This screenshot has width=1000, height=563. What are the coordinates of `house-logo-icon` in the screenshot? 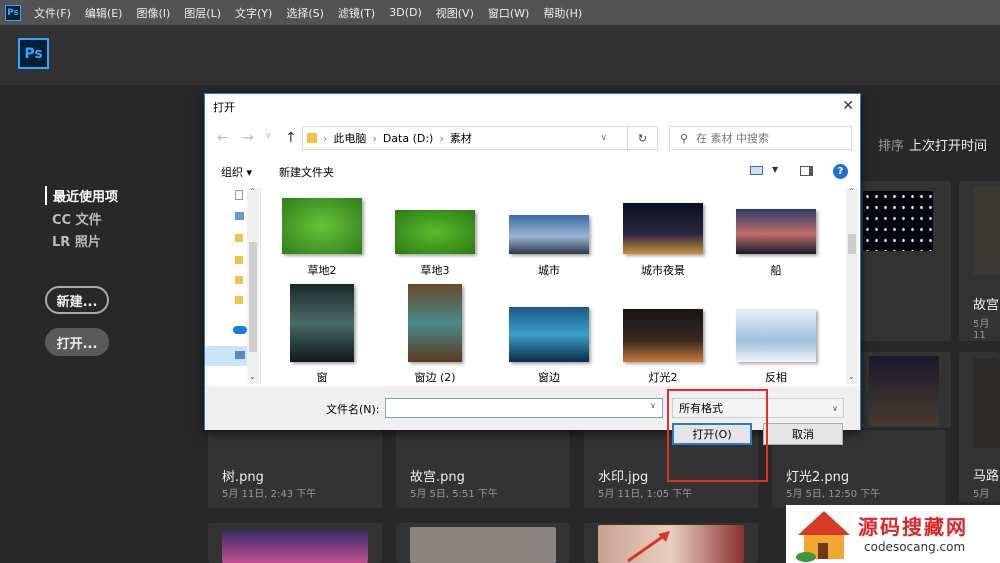 It's located at (823, 536).